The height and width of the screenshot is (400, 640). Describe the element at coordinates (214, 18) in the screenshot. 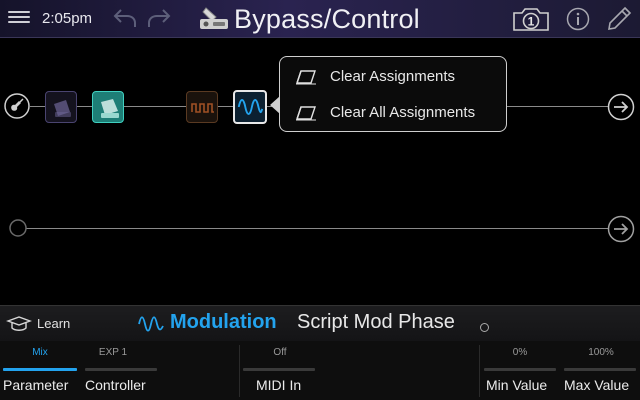

I see `footswitch-icon` at that location.